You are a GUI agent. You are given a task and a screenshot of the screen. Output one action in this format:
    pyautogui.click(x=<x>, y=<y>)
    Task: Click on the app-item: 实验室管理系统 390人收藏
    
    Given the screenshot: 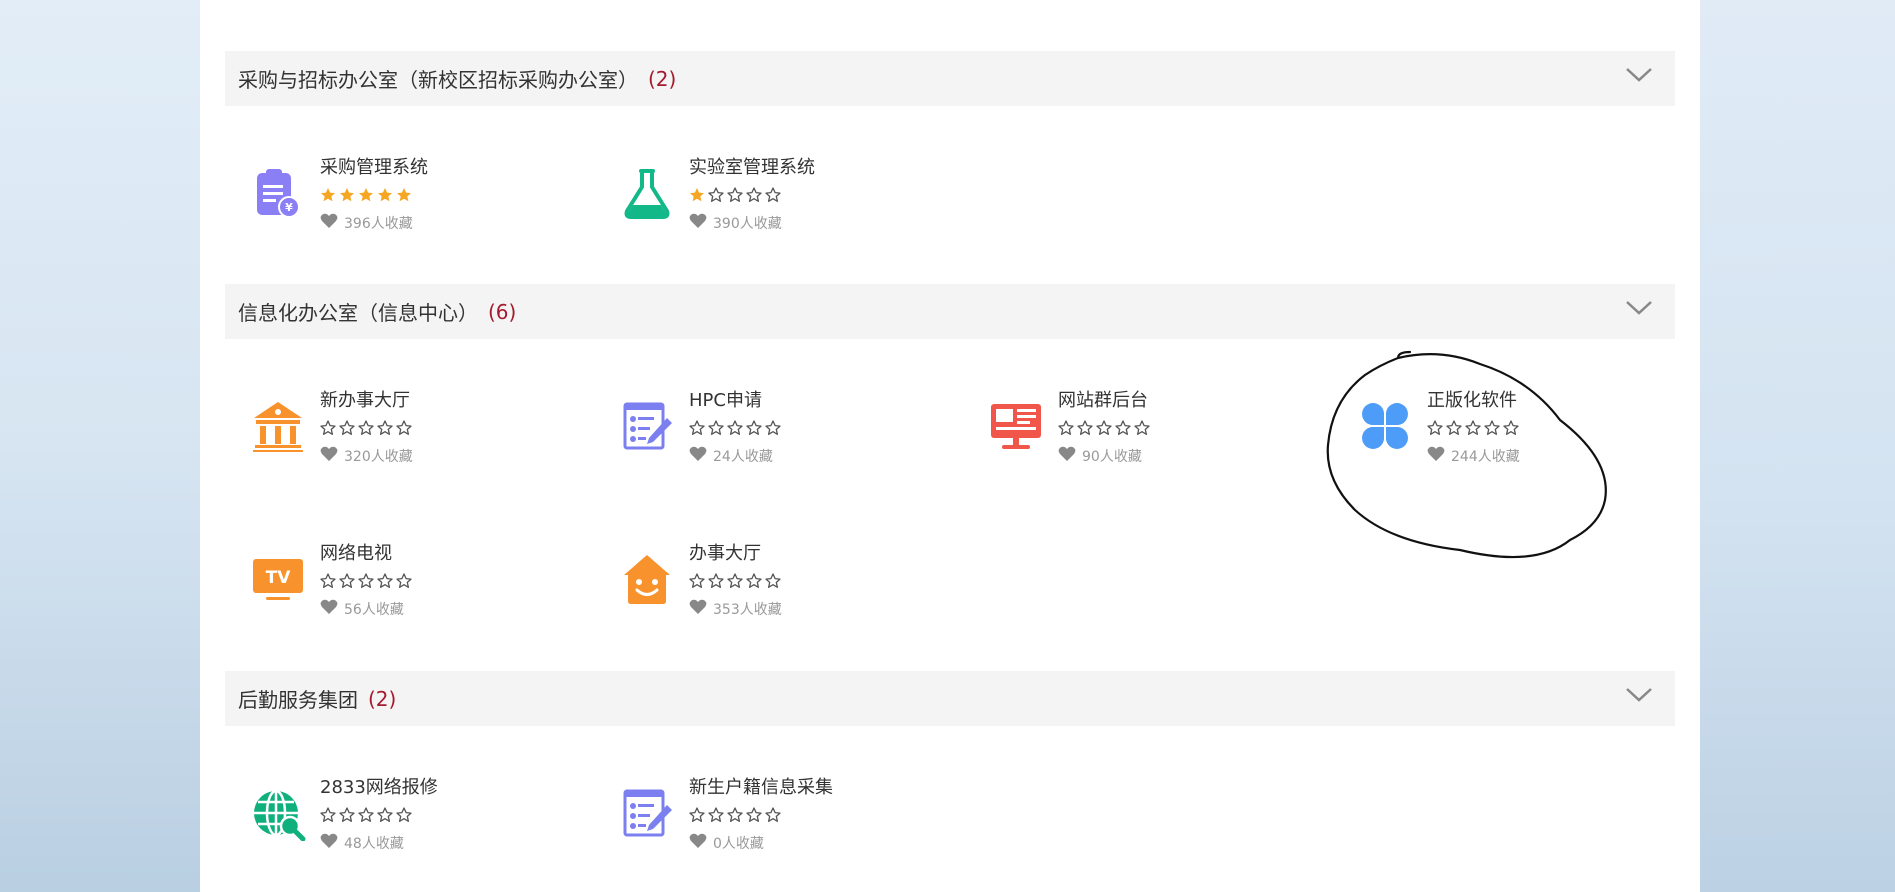 What is the action you would take?
    pyautogui.click(x=769, y=203)
    